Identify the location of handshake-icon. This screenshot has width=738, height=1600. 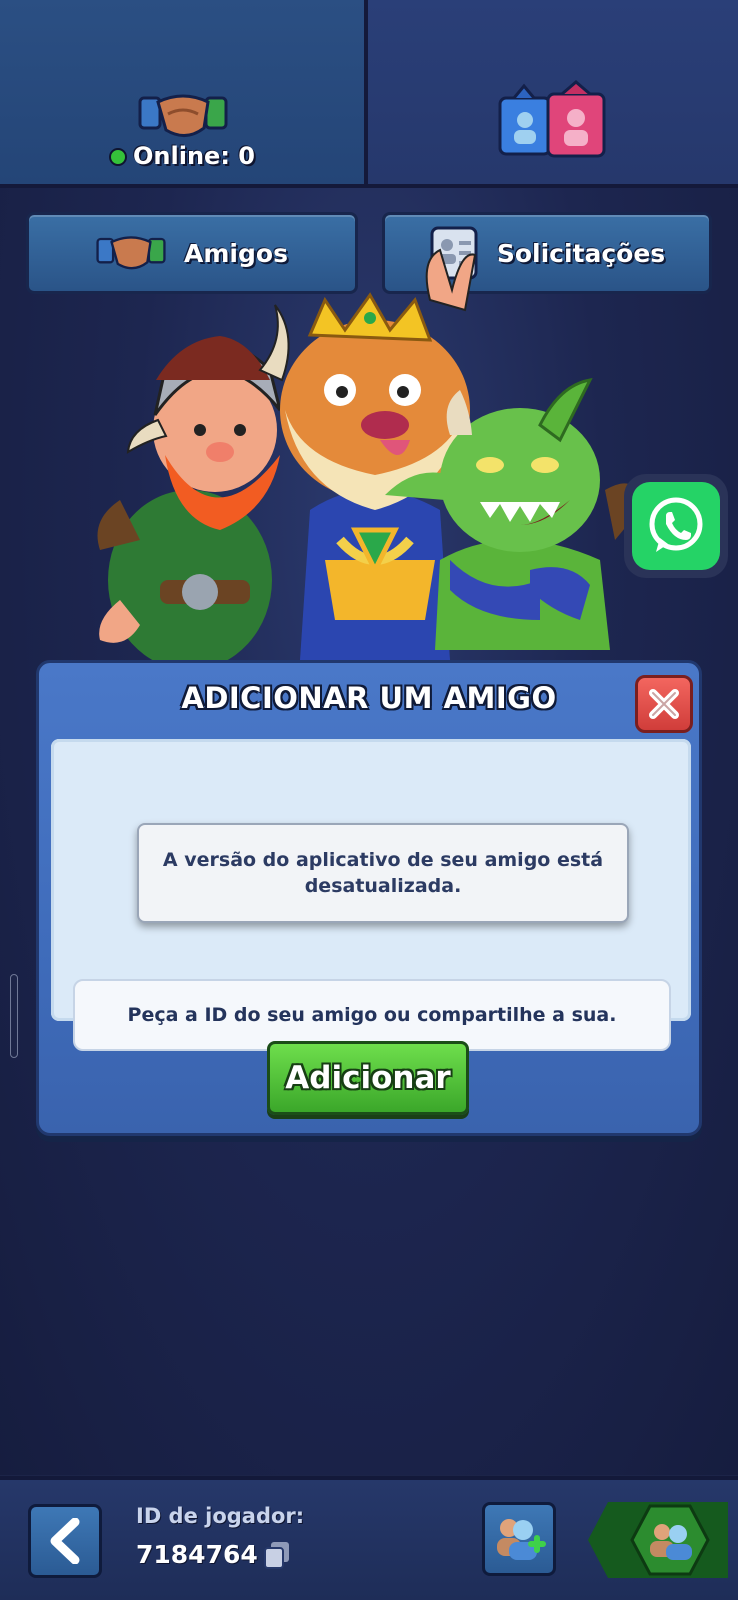
(183, 115).